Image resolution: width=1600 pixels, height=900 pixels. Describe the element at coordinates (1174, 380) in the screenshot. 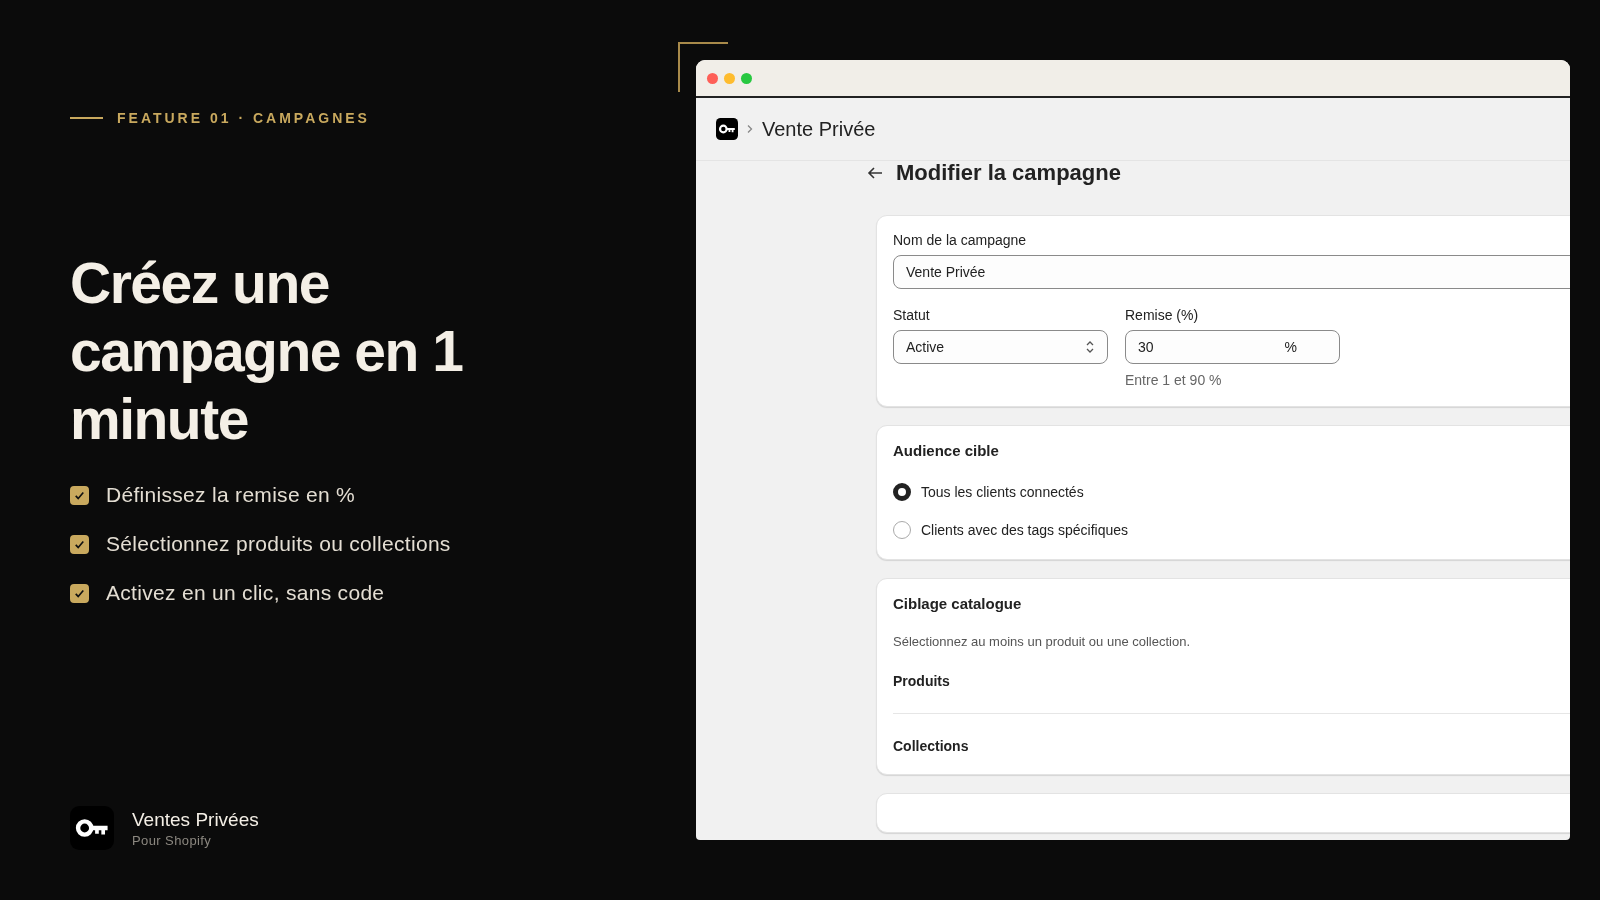

I see `help-text: Entre 1 et 90 %` at that location.